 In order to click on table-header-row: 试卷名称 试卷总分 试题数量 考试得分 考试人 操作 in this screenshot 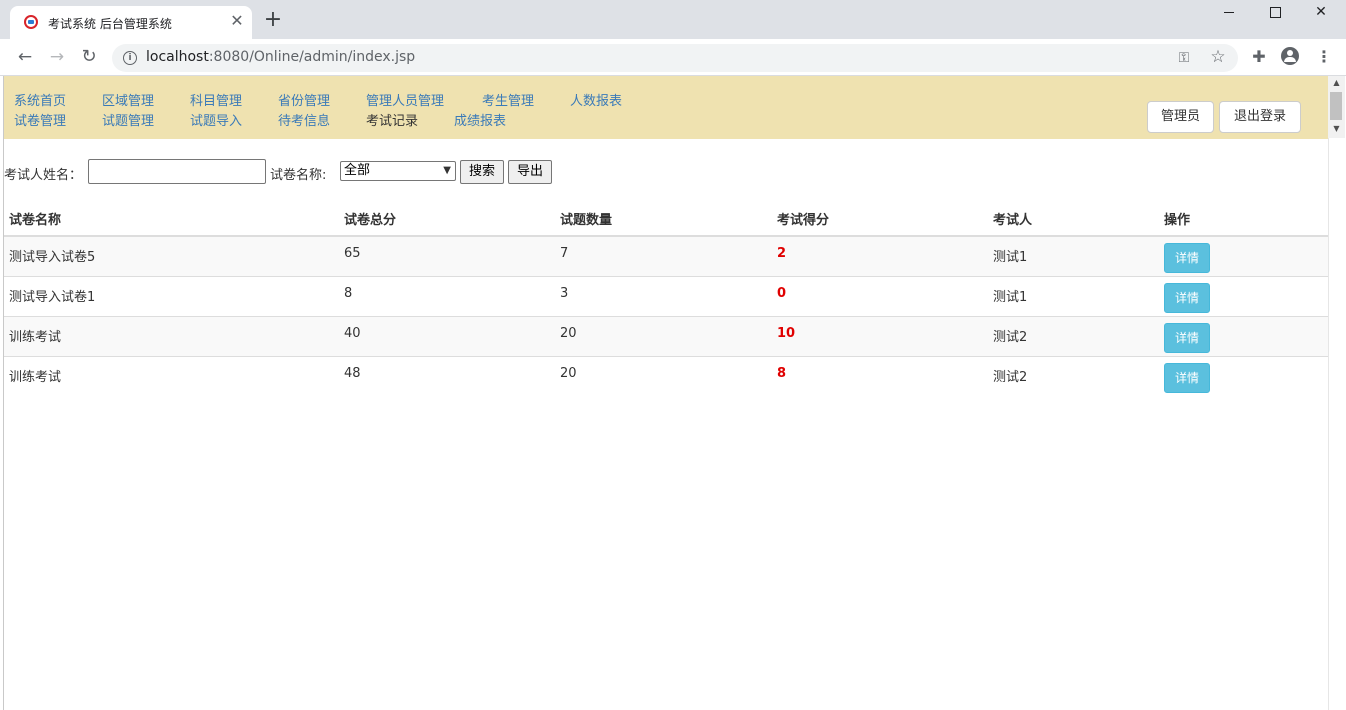, I will do `click(666, 219)`.